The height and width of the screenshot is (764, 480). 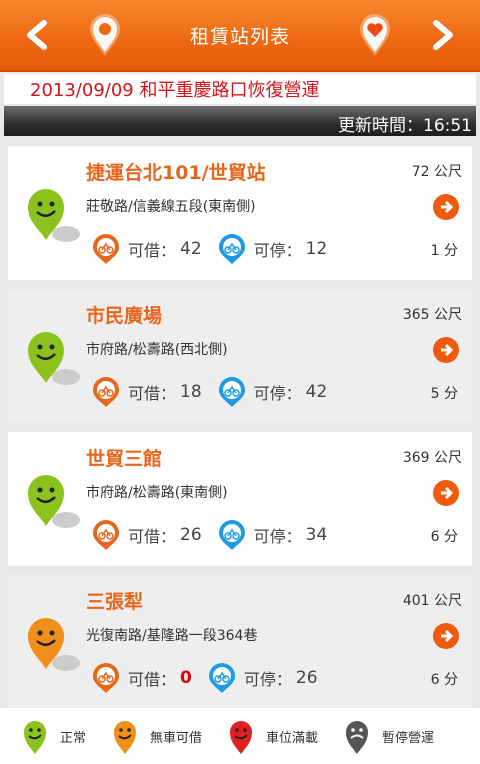 I want to click on borrow-count: 26, so click(x=191, y=535).